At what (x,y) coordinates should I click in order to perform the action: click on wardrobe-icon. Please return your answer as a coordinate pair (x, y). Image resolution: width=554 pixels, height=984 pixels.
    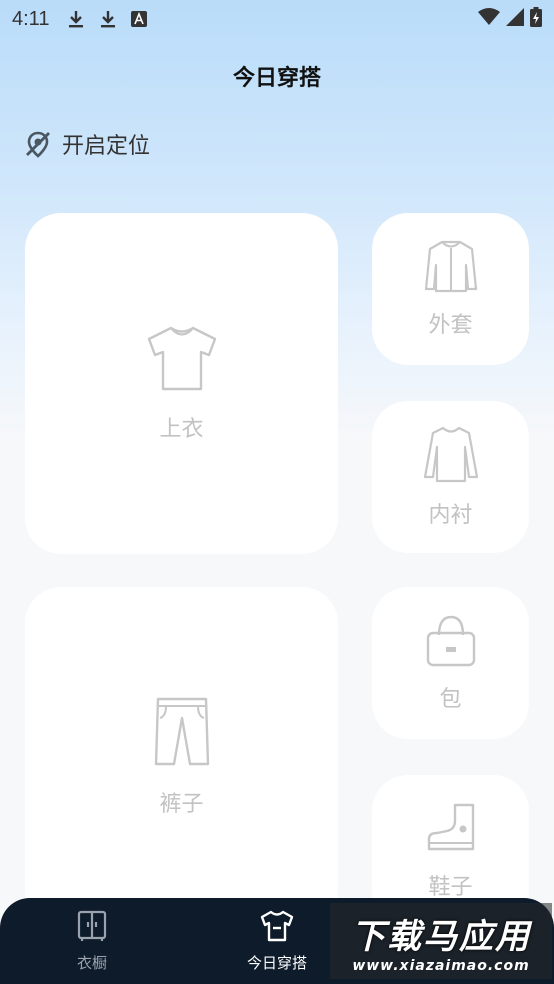
    Looking at the image, I should click on (92, 928).